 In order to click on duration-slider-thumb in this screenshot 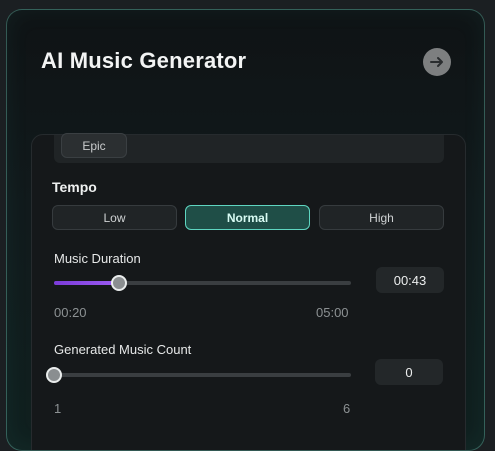, I will do `click(119, 283)`.